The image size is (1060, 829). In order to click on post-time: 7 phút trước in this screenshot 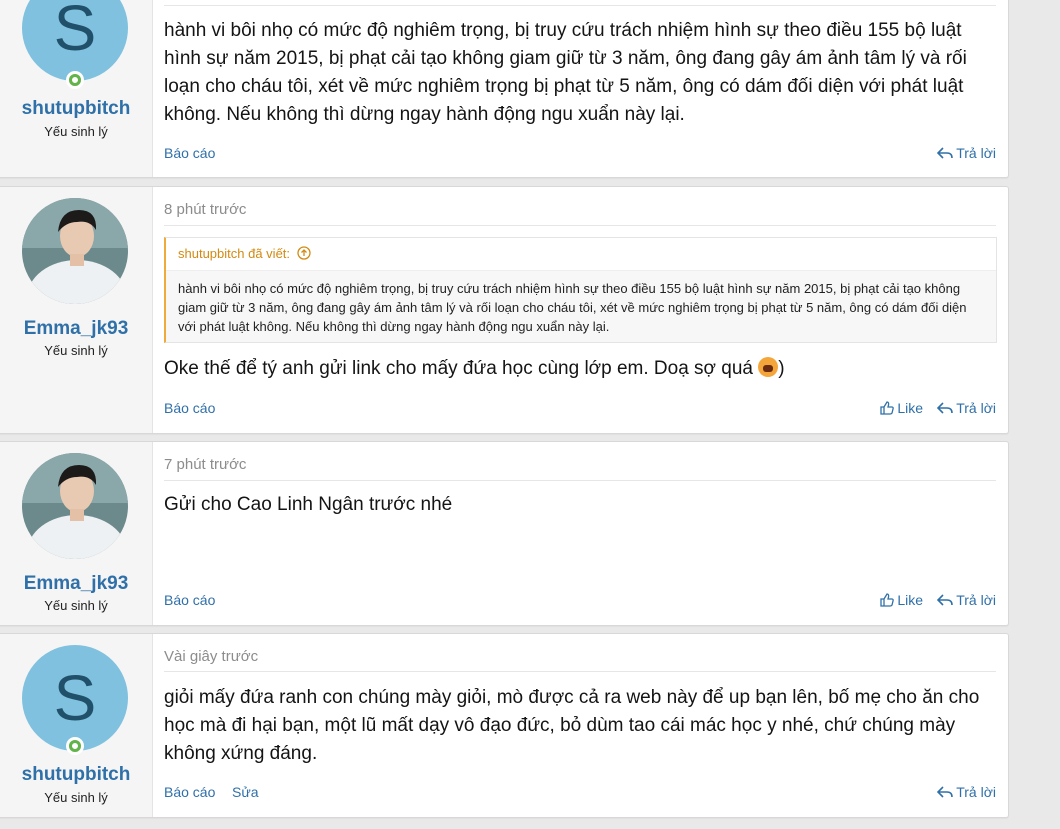, I will do `click(205, 464)`.